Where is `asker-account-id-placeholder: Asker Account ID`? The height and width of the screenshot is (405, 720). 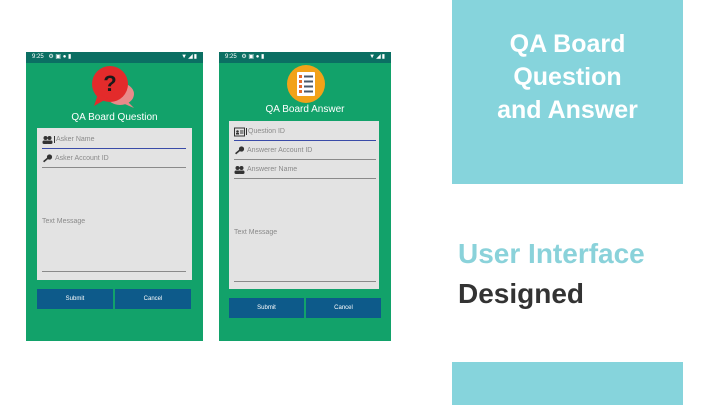 asker-account-id-placeholder: Asker Account ID is located at coordinates (82, 158).